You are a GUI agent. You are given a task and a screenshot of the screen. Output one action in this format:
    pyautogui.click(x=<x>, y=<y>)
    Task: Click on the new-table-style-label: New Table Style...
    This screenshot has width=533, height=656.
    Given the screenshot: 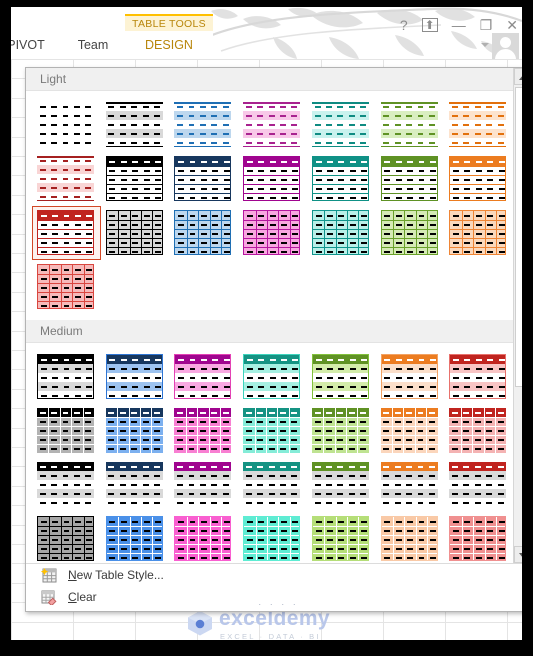 What is the action you would take?
    pyautogui.click(x=116, y=575)
    